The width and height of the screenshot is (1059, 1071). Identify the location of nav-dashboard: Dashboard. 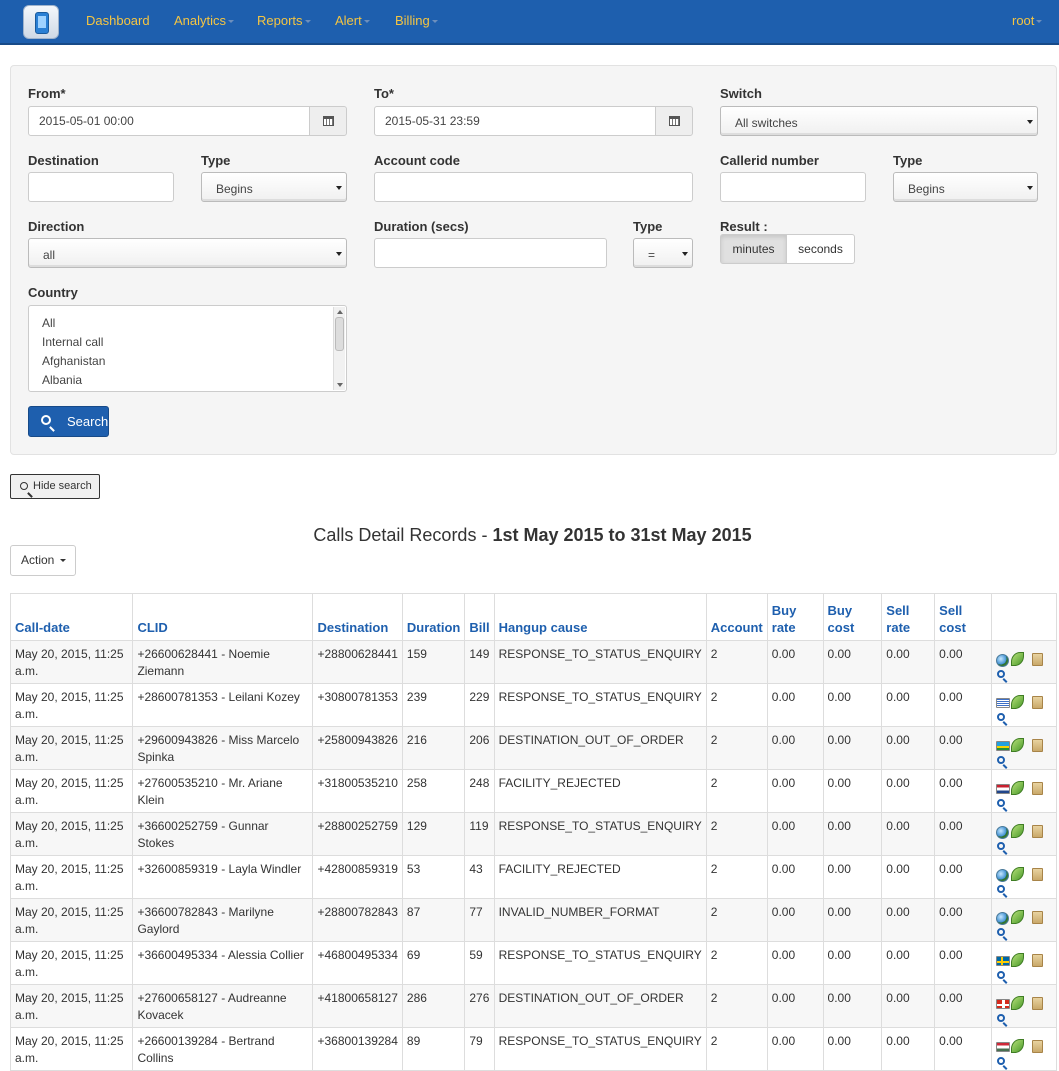
(118, 20).